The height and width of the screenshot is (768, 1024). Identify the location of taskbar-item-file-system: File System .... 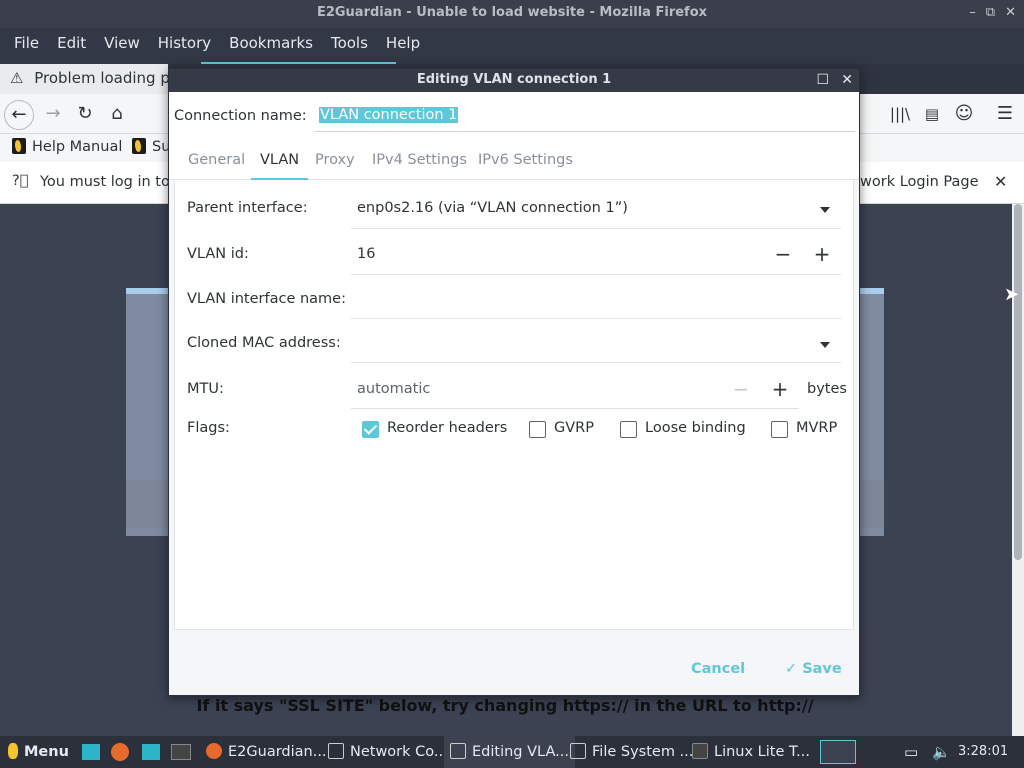
(631, 752).